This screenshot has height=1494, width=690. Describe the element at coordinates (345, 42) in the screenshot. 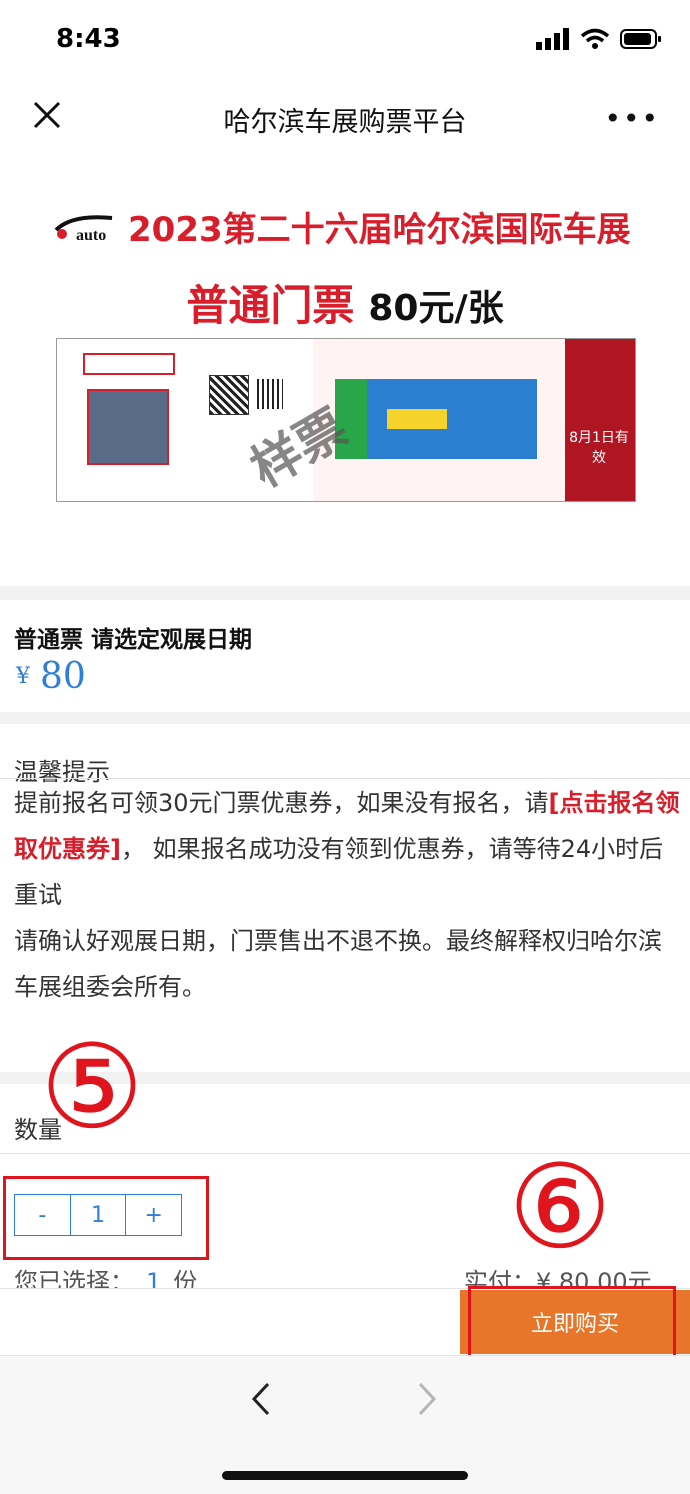

I see `status-bar: 8:43` at that location.